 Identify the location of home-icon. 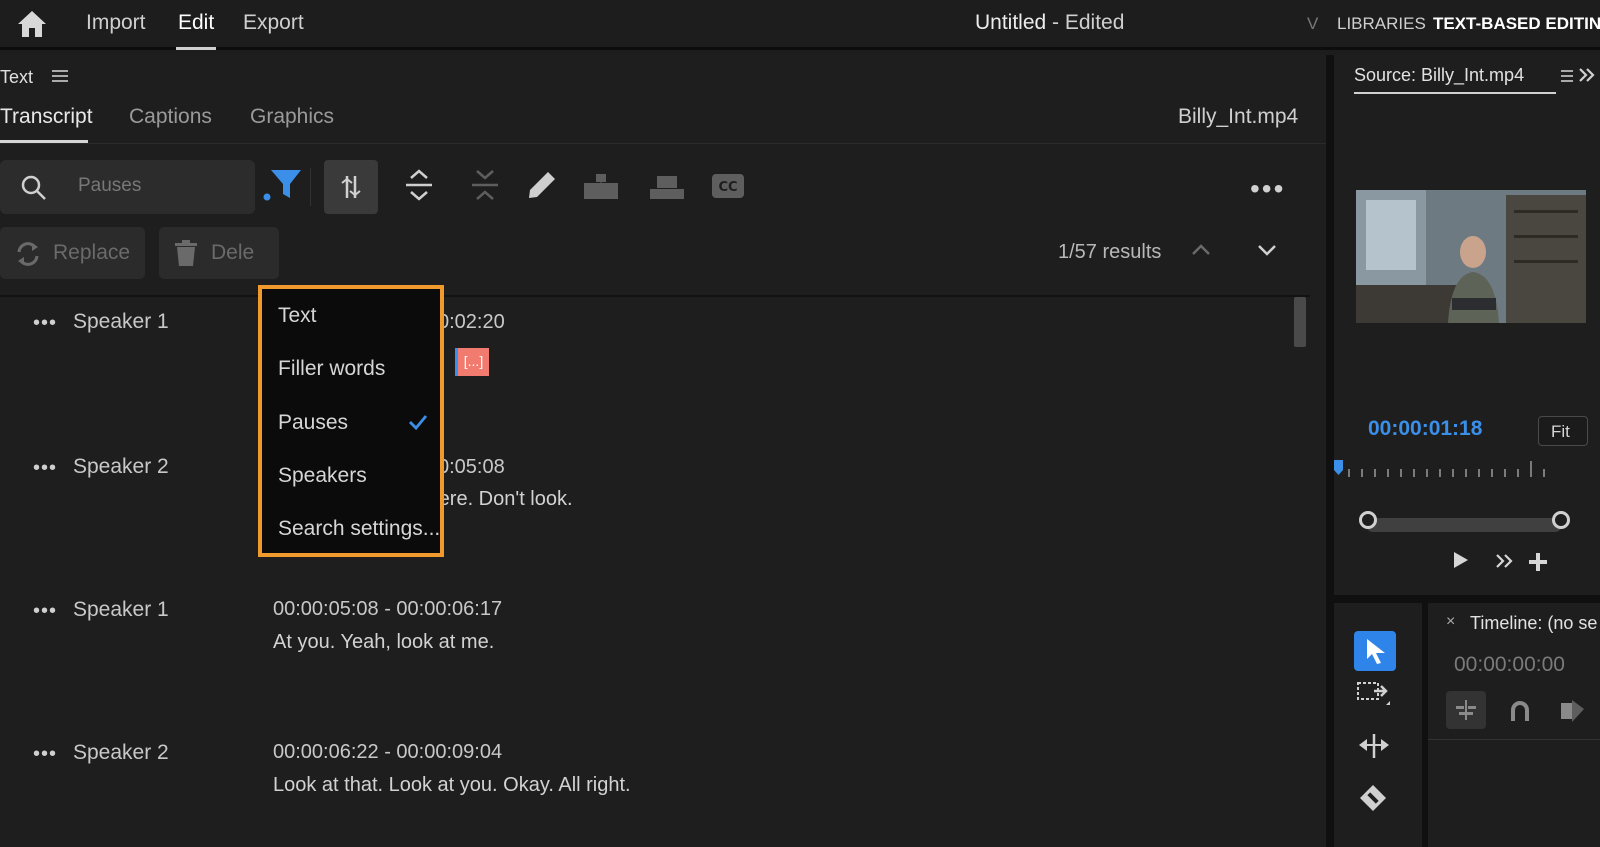
(32, 24).